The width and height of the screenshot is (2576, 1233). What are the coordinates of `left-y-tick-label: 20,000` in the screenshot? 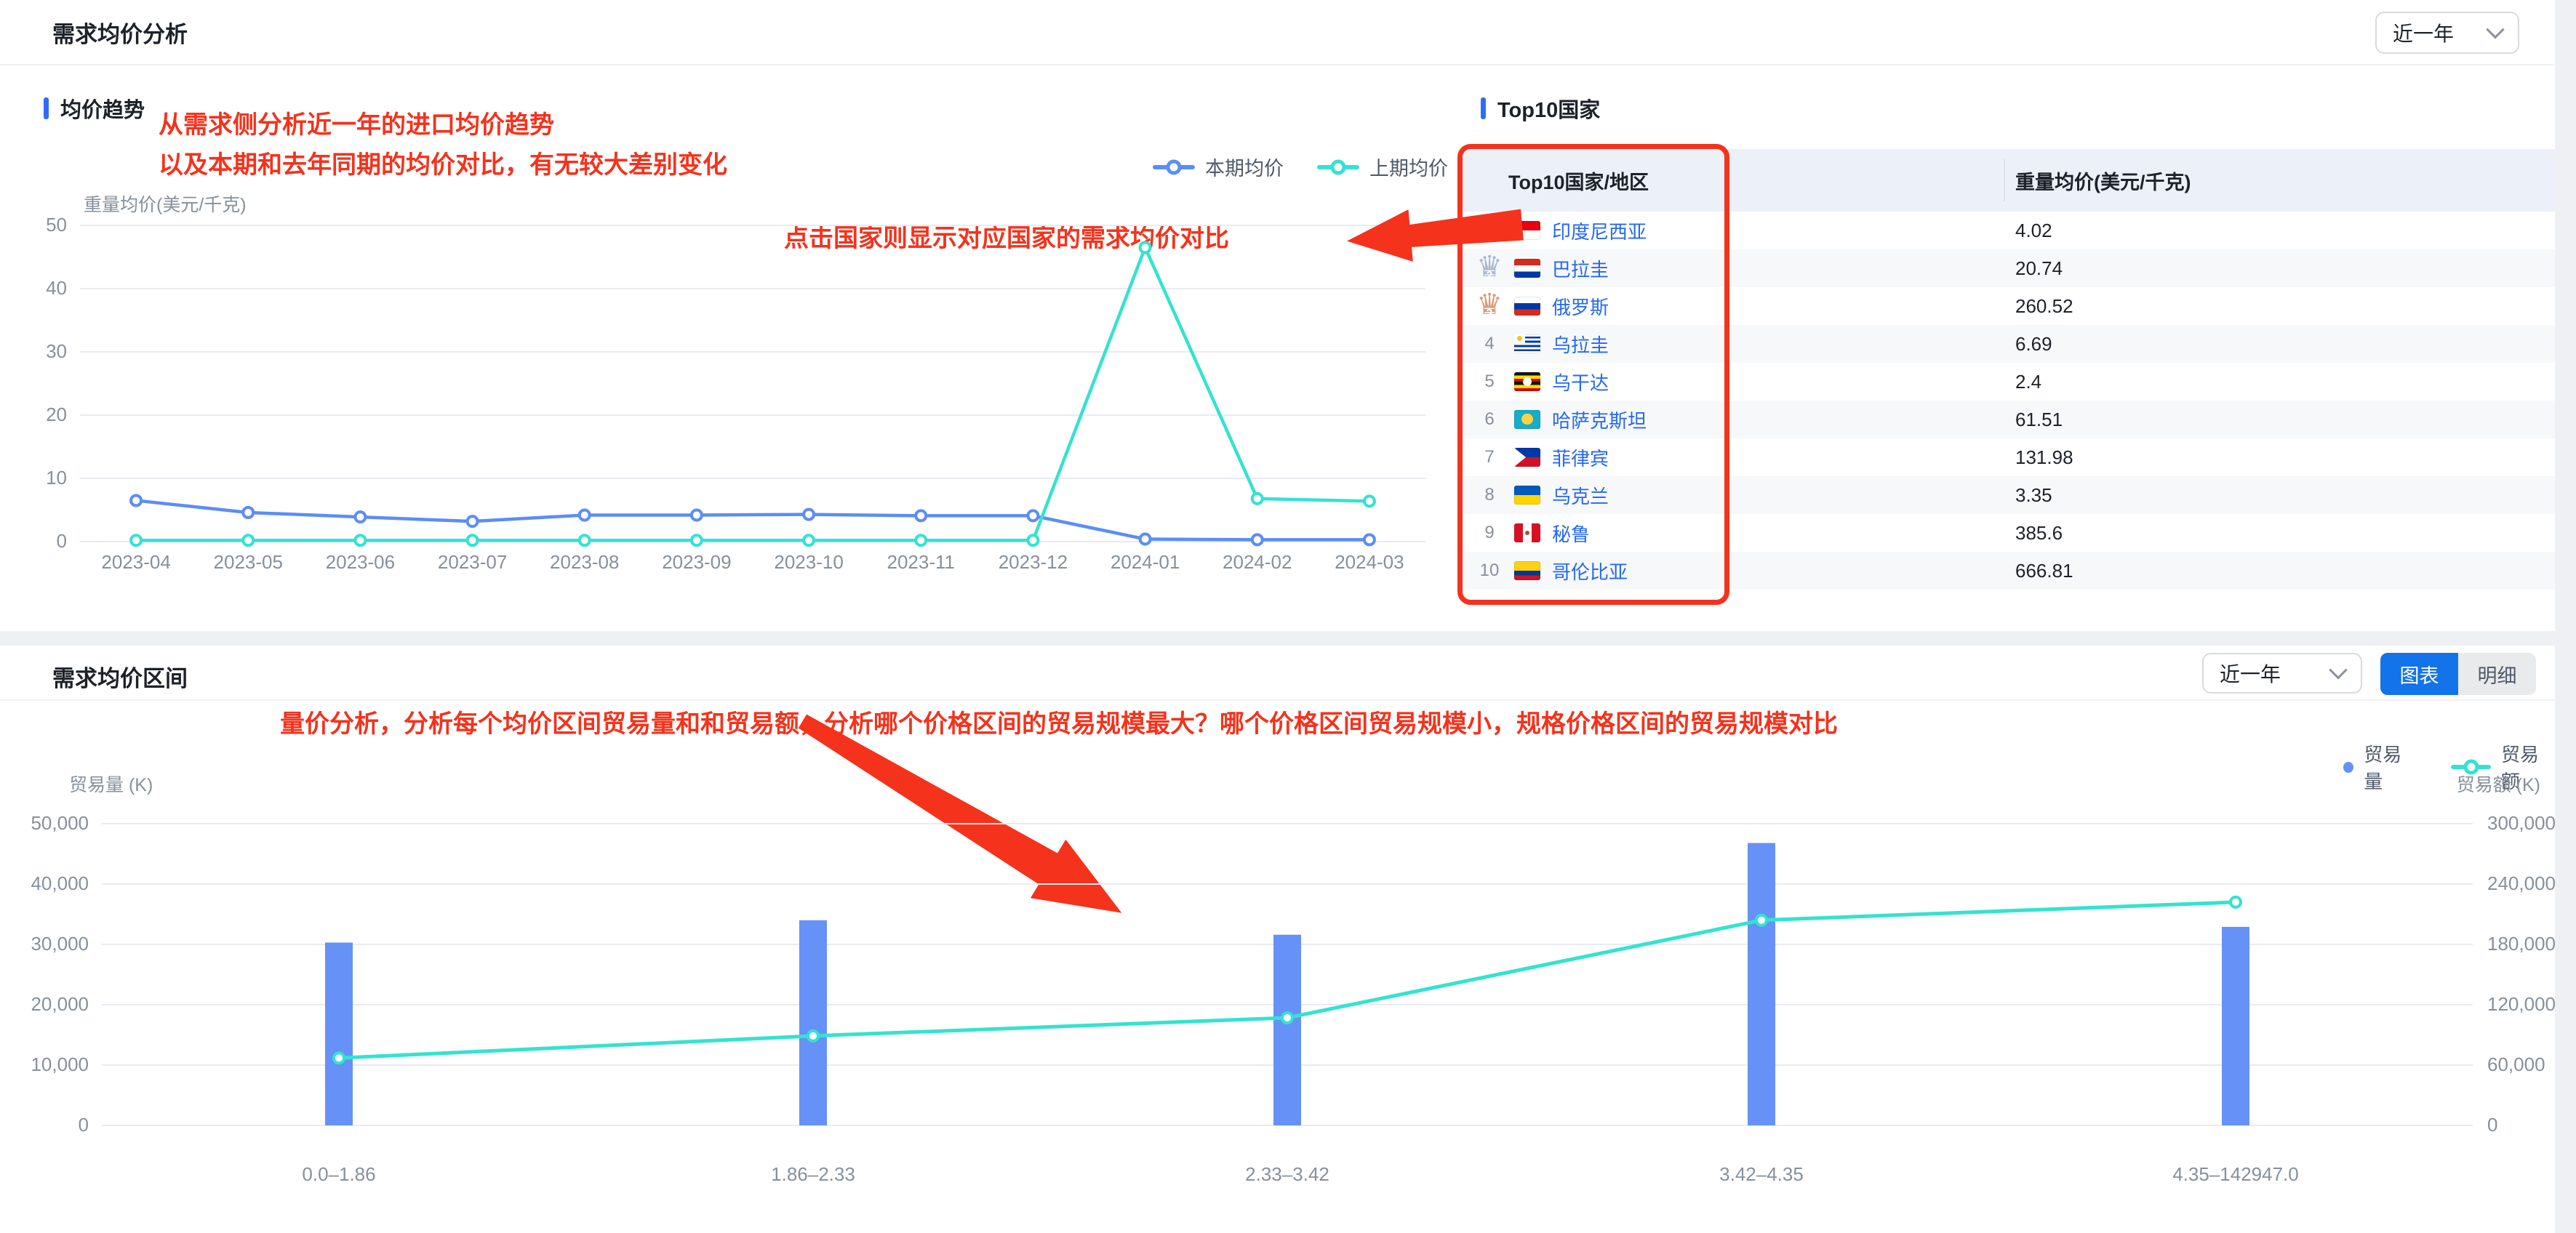 It's located at (60, 1004).